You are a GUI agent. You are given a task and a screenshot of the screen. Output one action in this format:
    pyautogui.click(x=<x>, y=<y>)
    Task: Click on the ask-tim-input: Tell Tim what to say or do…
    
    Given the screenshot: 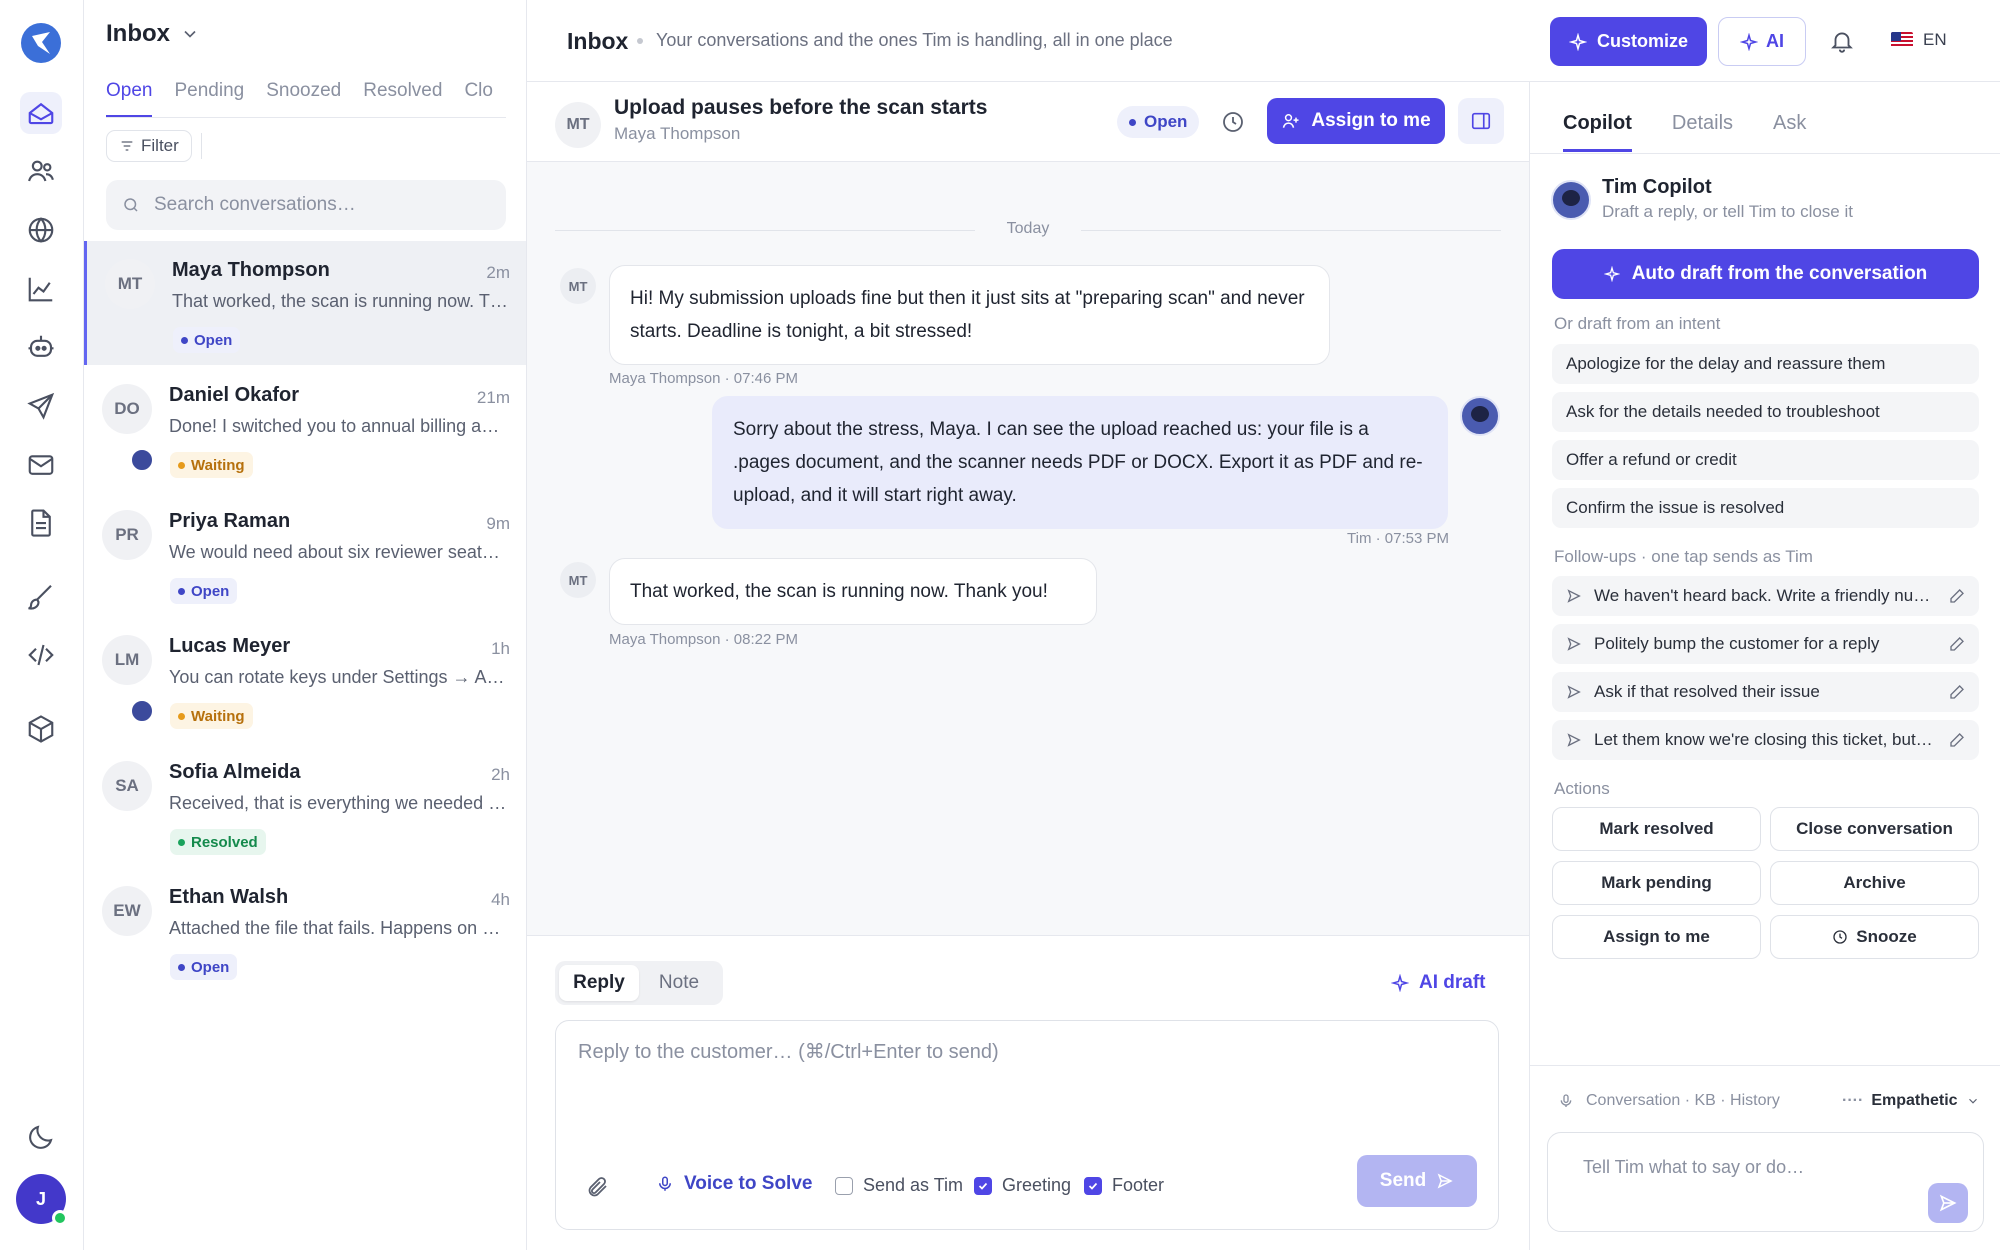 What is the action you would take?
    pyautogui.click(x=1765, y=1182)
    